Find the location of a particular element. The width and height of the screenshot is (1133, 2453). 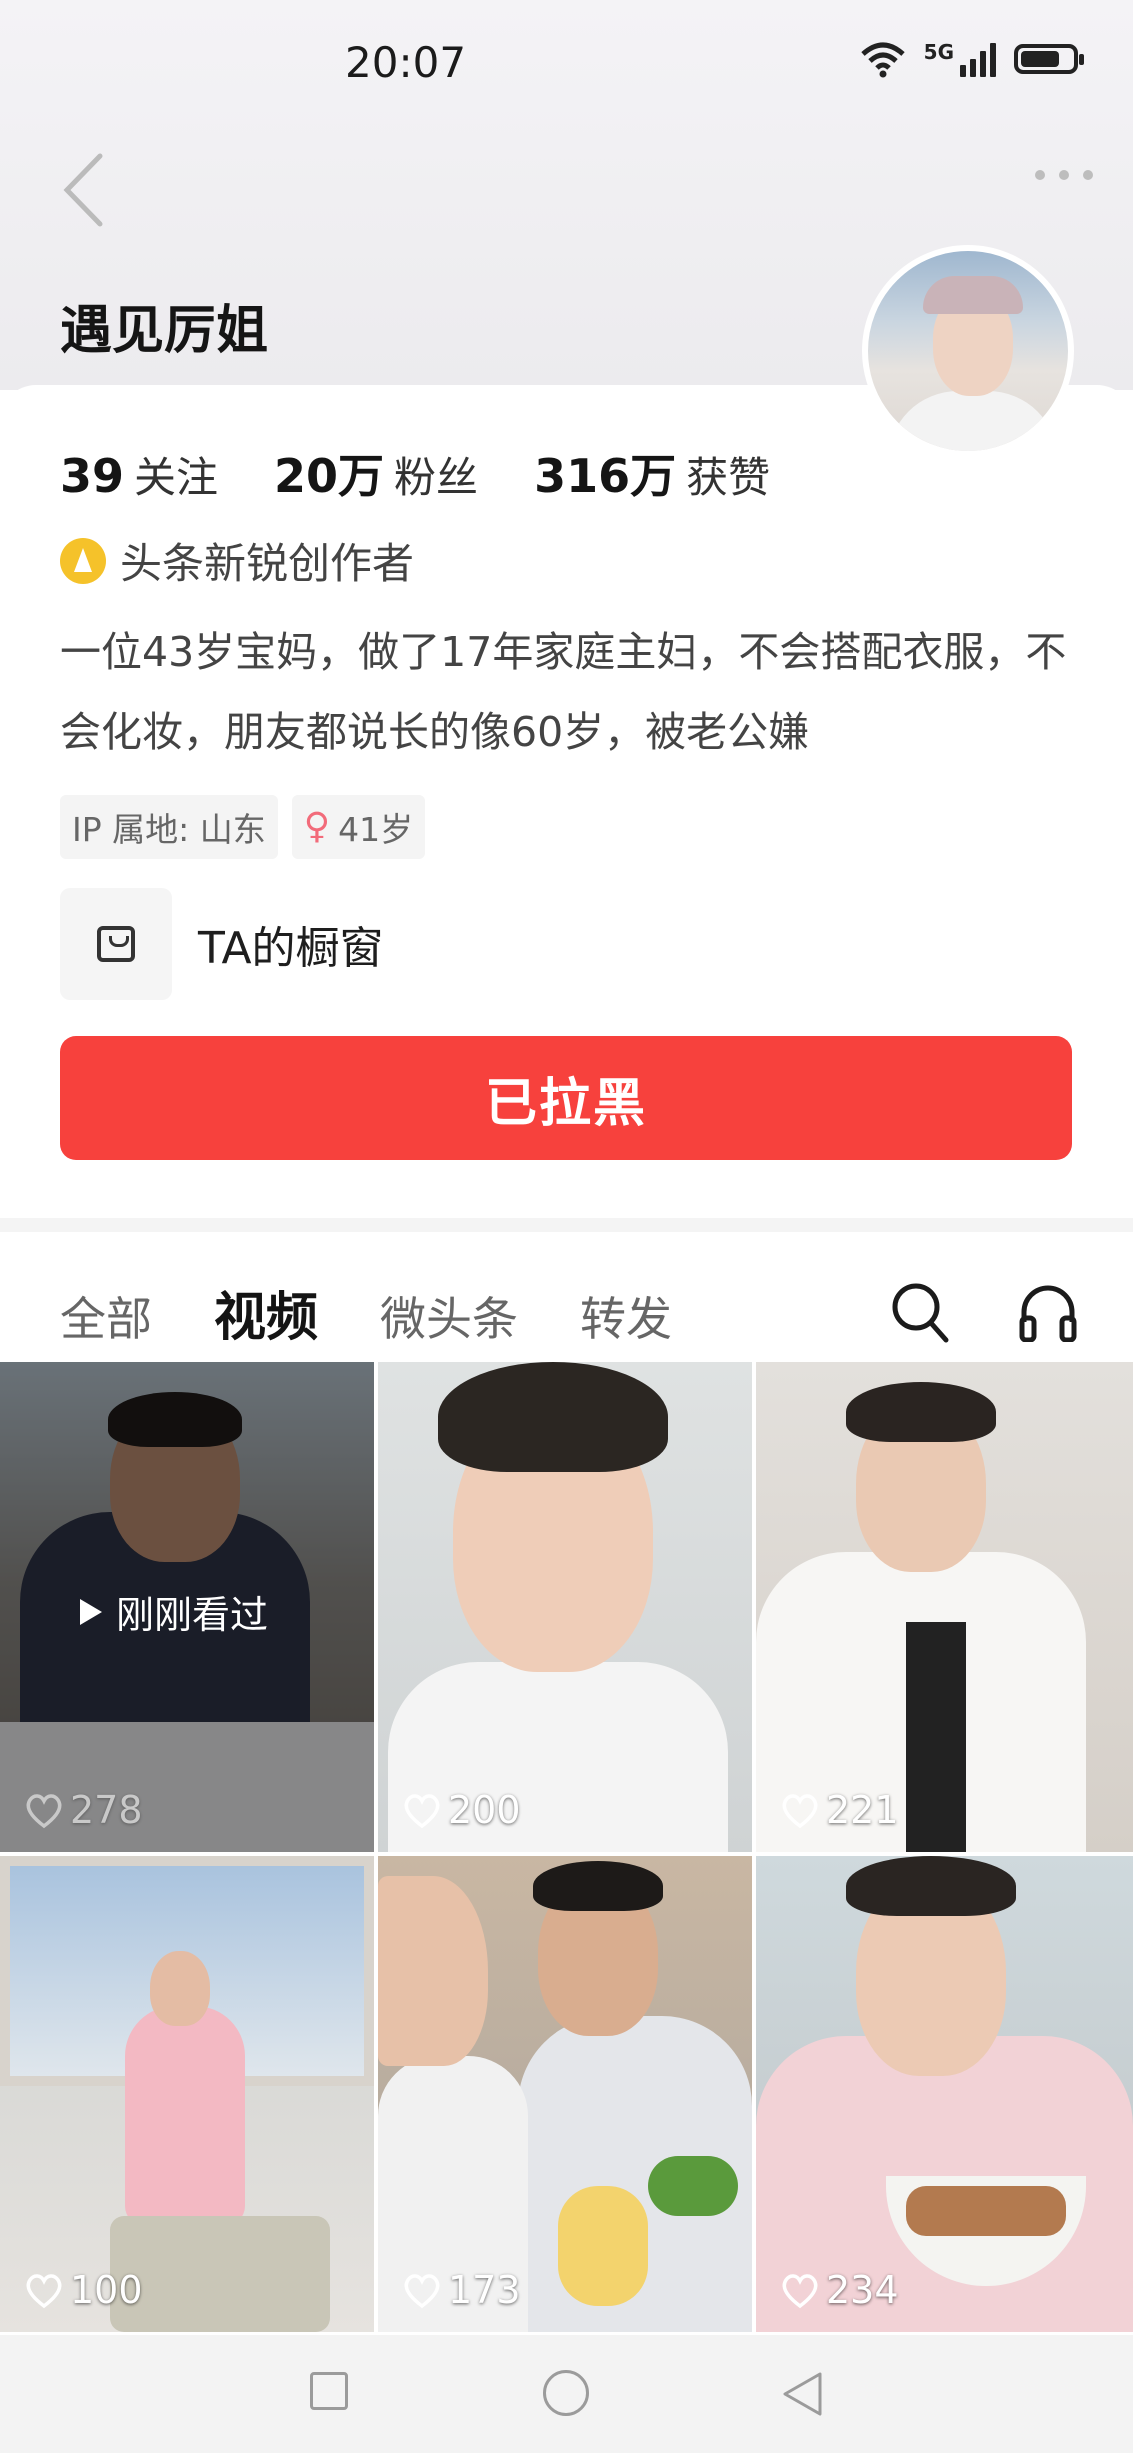

video-card: 234 is located at coordinates (944, 2094).